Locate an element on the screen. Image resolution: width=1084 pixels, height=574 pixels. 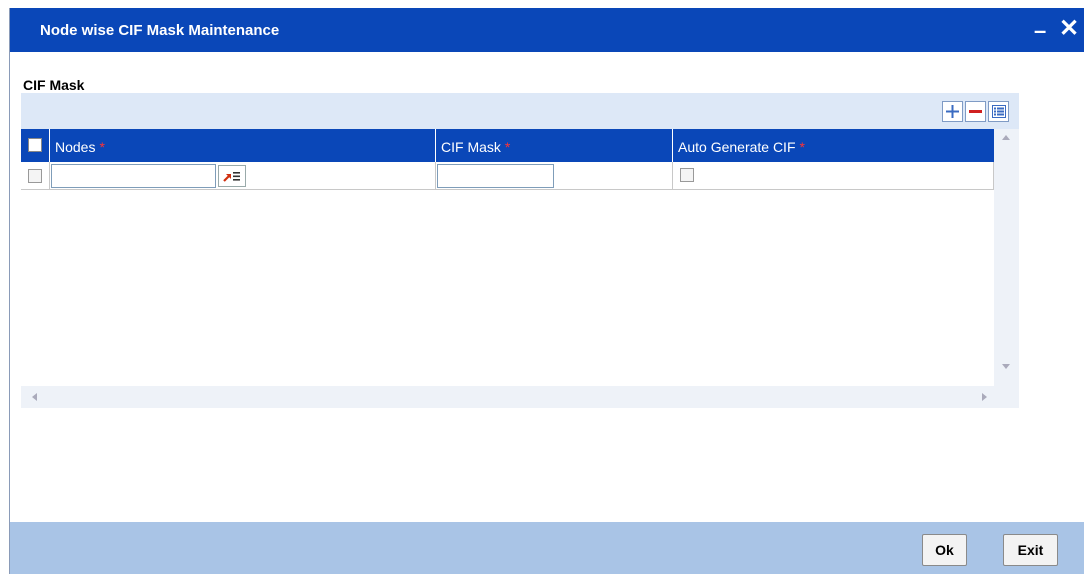
table-row is located at coordinates (507, 176).